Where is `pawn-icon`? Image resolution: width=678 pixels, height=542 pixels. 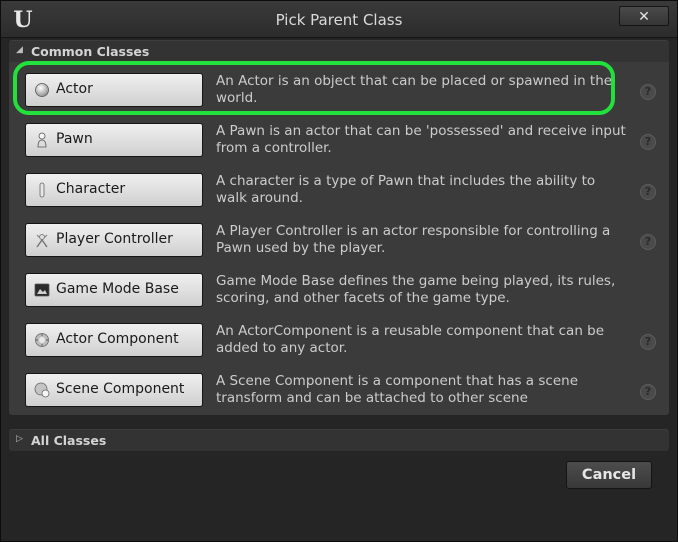
pawn-icon is located at coordinates (42, 140).